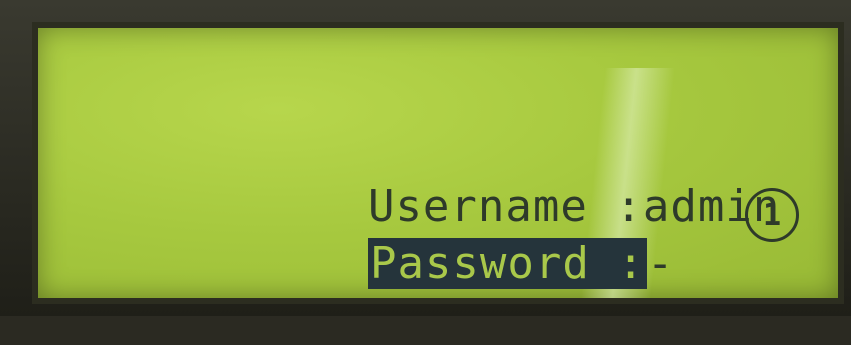  Describe the element at coordinates (507, 263) in the screenshot. I see `password-label-selected: Password :` at that location.